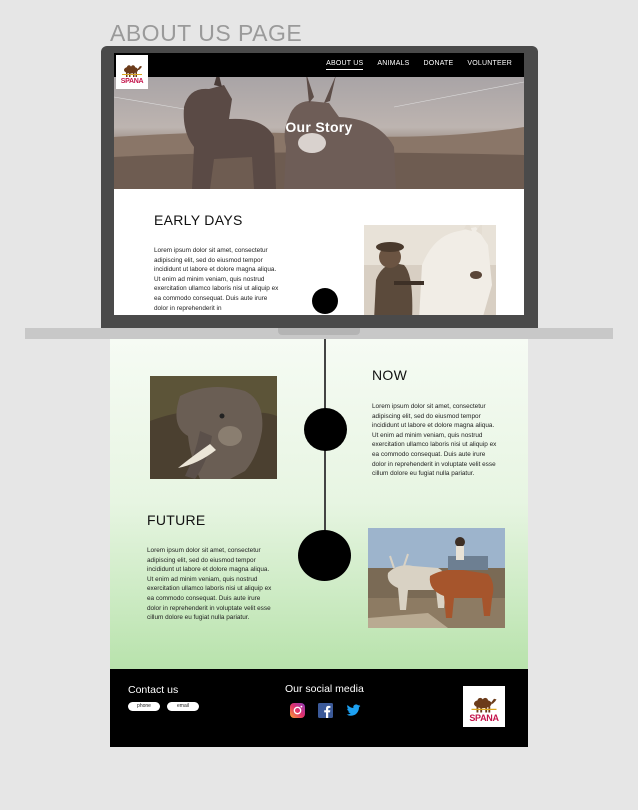 This screenshot has width=638, height=810. I want to click on hero-title: Our Story, so click(319, 127).